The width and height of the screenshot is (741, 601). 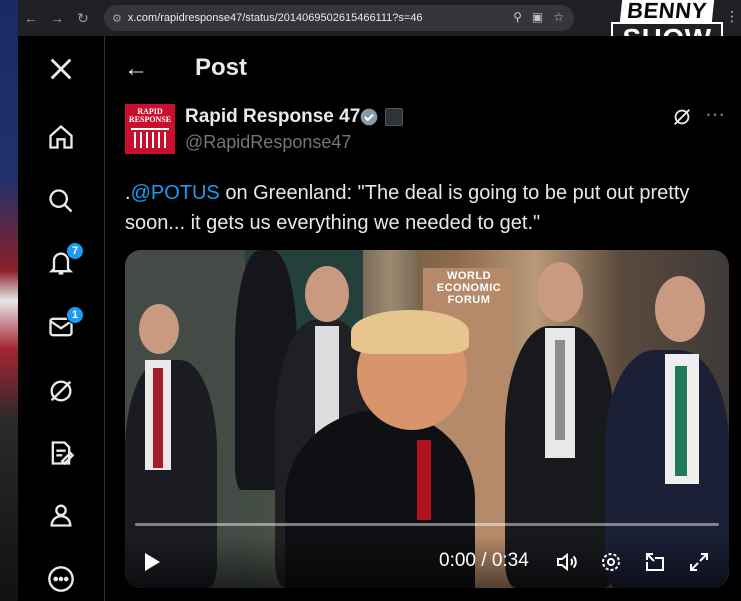 I want to click on messages-icon: 1, so click(x=63, y=326).